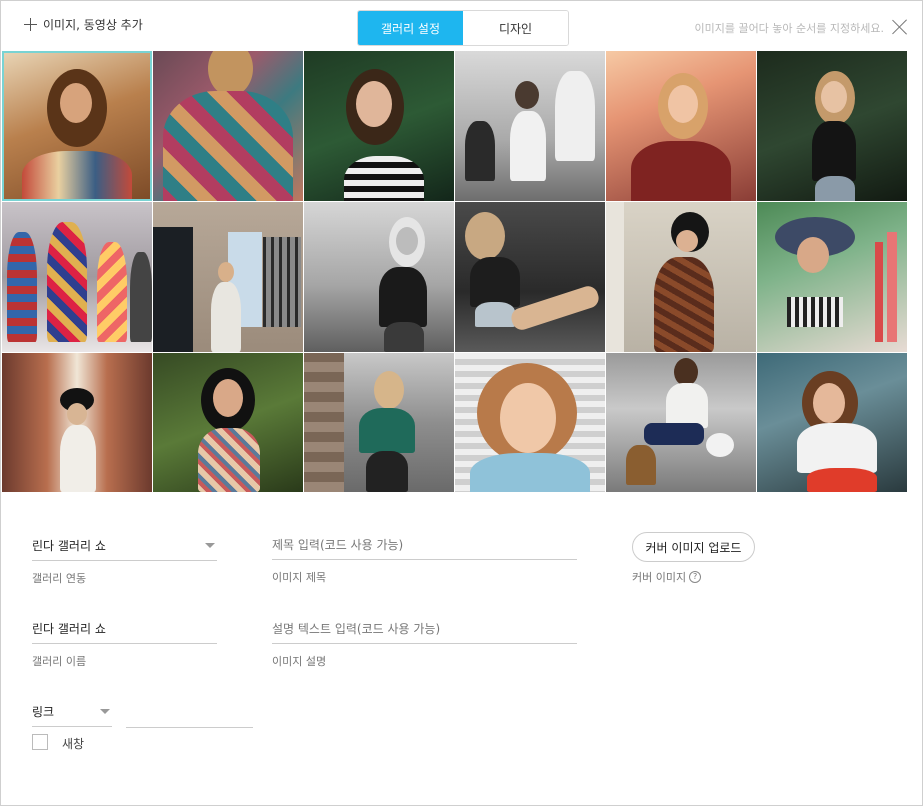 This screenshot has width=923, height=806. I want to click on gallery-link-value: 린다 갤러리 쇼, so click(69, 546).